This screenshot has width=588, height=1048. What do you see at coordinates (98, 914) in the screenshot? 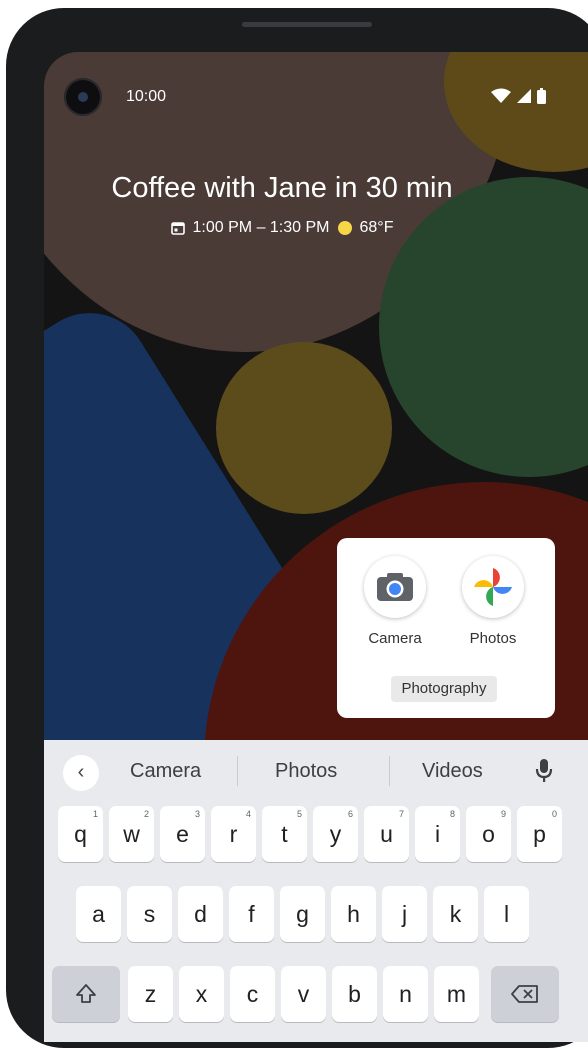
I see `key-a: a` at bounding box center [98, 914].